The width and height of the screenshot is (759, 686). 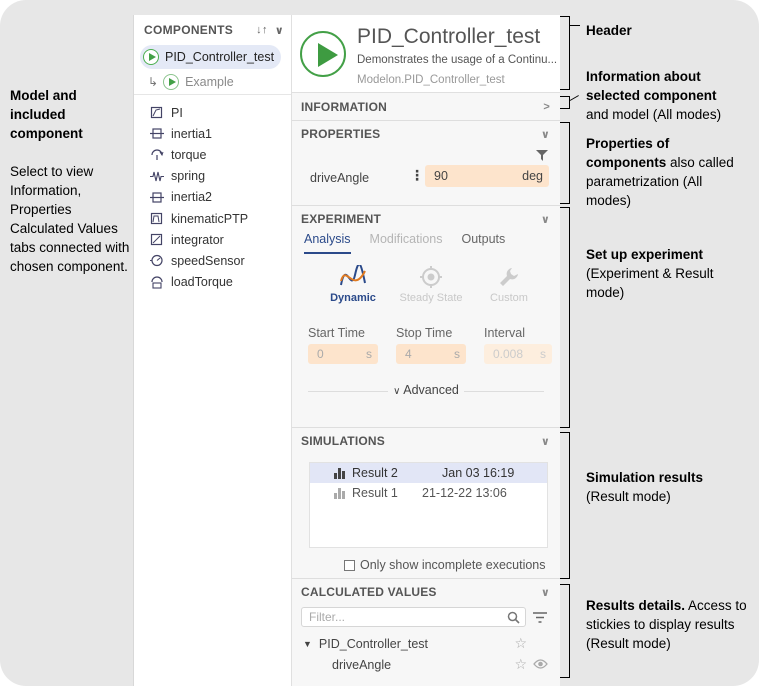 I want to click on search-icon, so click(x=513, y=617).